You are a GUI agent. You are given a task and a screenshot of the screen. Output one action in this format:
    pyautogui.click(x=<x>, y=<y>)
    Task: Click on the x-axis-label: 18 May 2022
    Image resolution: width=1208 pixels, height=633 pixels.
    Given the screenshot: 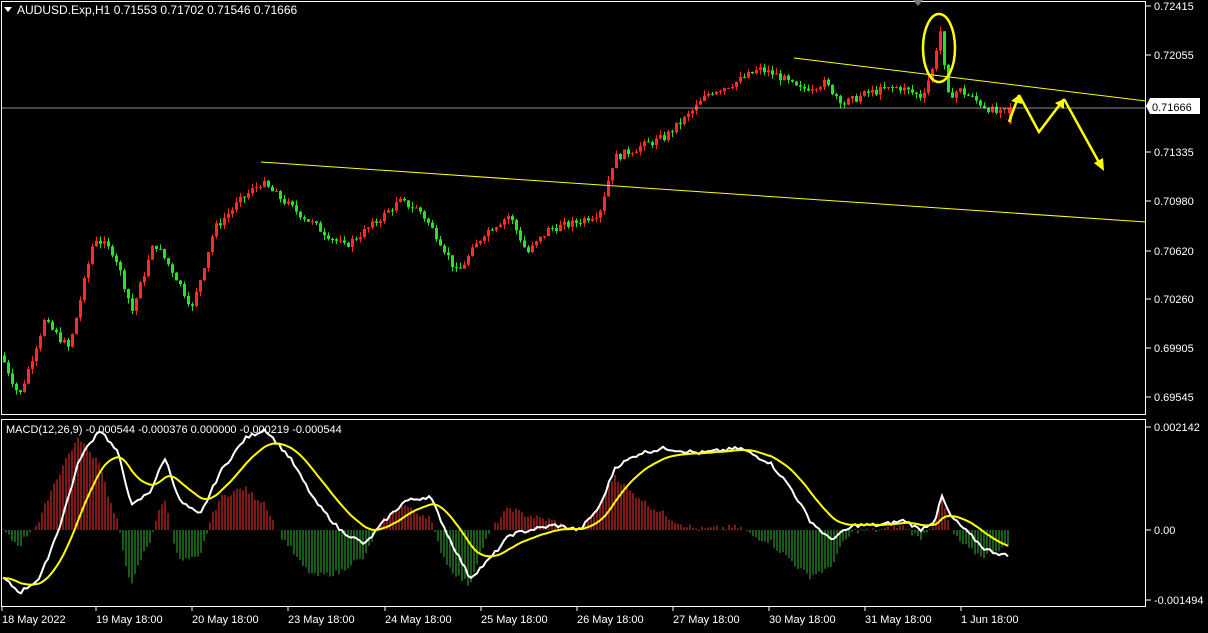 What is the action you would take?
    pyautogui.click(x=34, y=620)
    